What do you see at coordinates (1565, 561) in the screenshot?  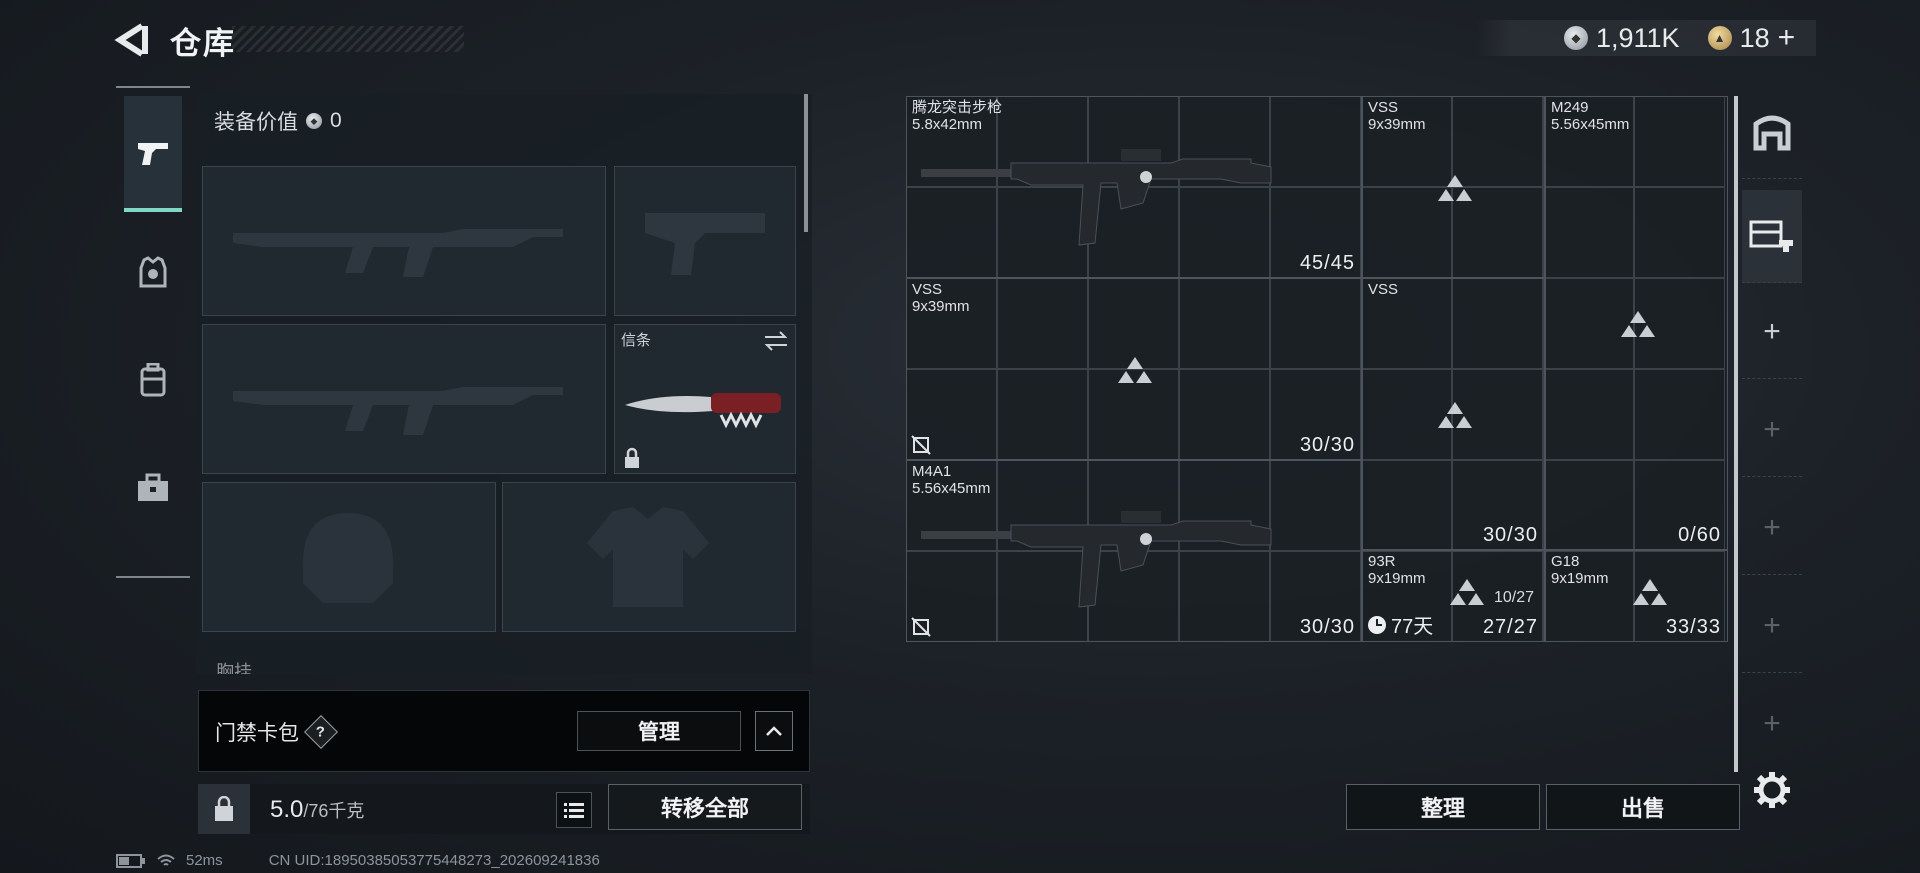 I see `item-name: G18` at bounding box center [1565, 561].